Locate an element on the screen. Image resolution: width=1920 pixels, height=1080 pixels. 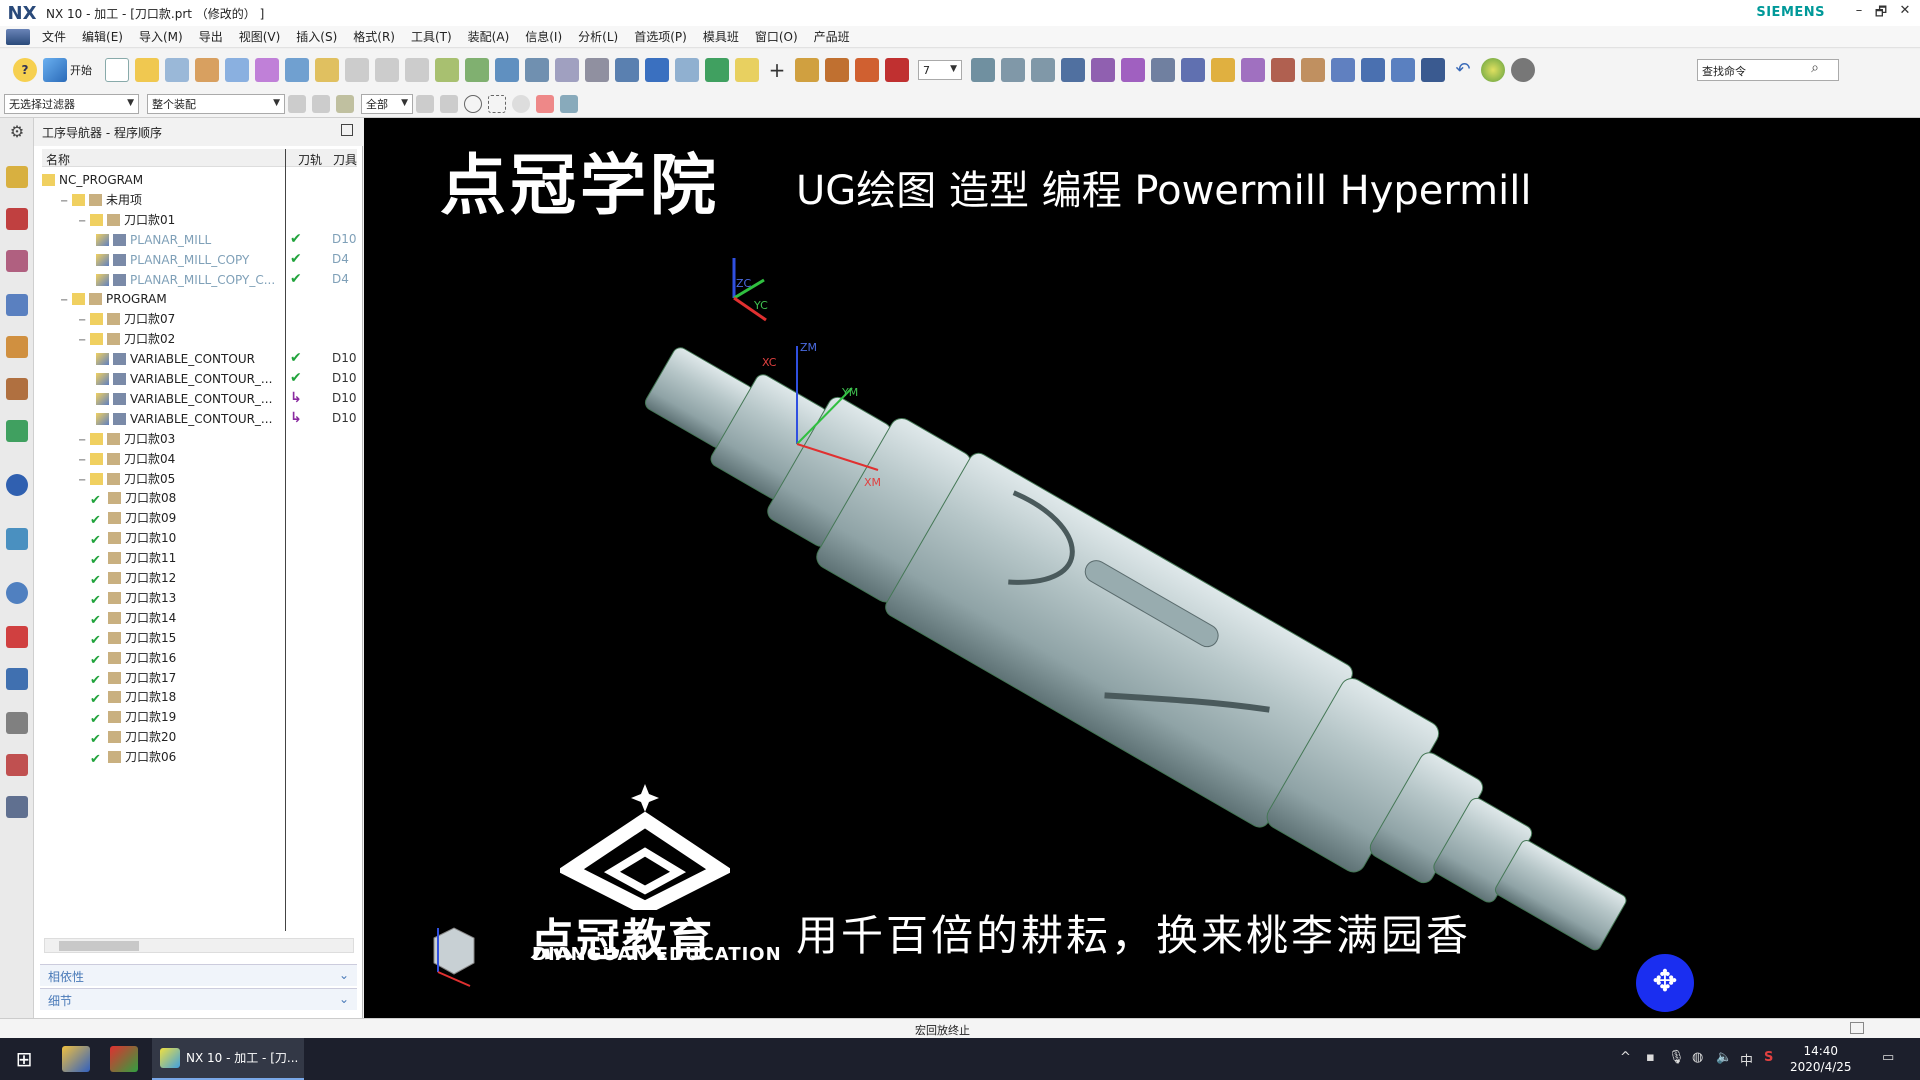
menu-preferences: 首选项(P) is located at coordinates (660, 36).